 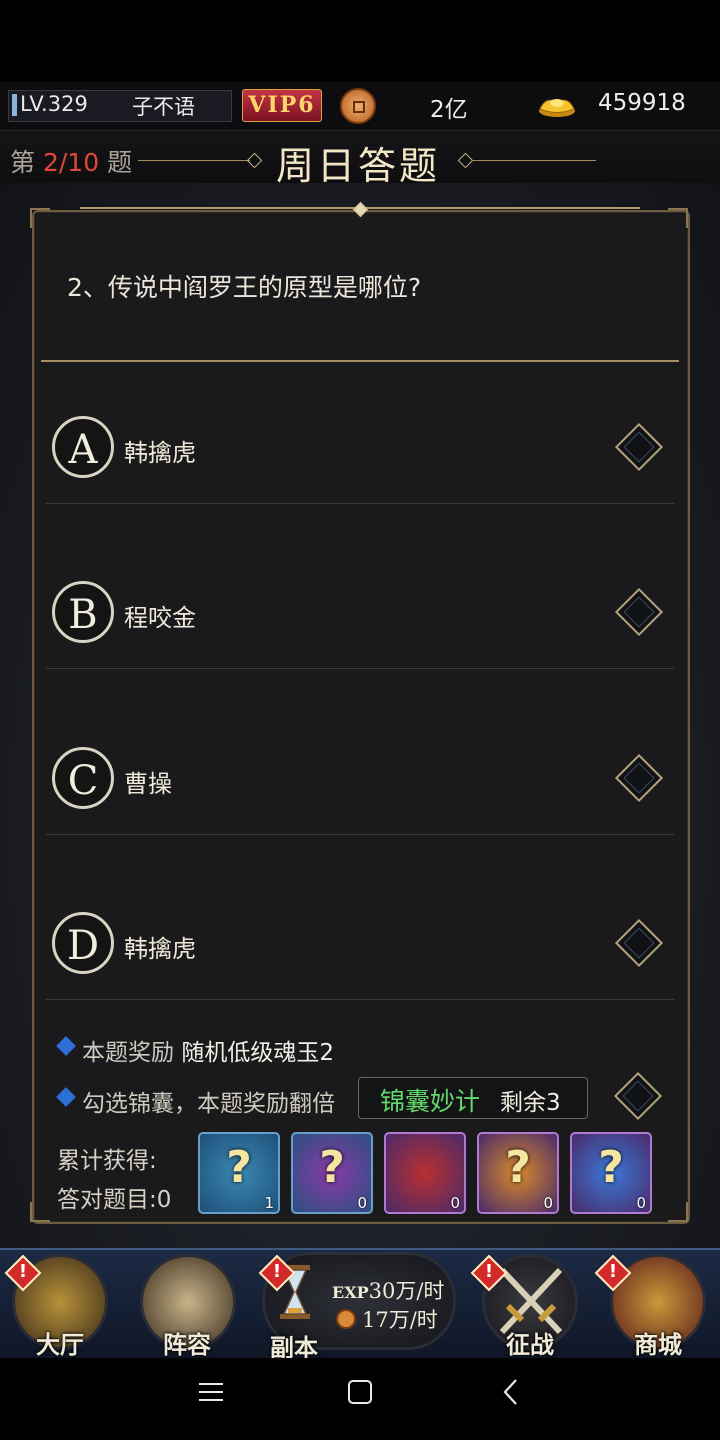 What do you see at coordinates (114, 1200) in the screenshot?
I see `correct-count: 答对题目:0` at bounding box center [114, 1200].